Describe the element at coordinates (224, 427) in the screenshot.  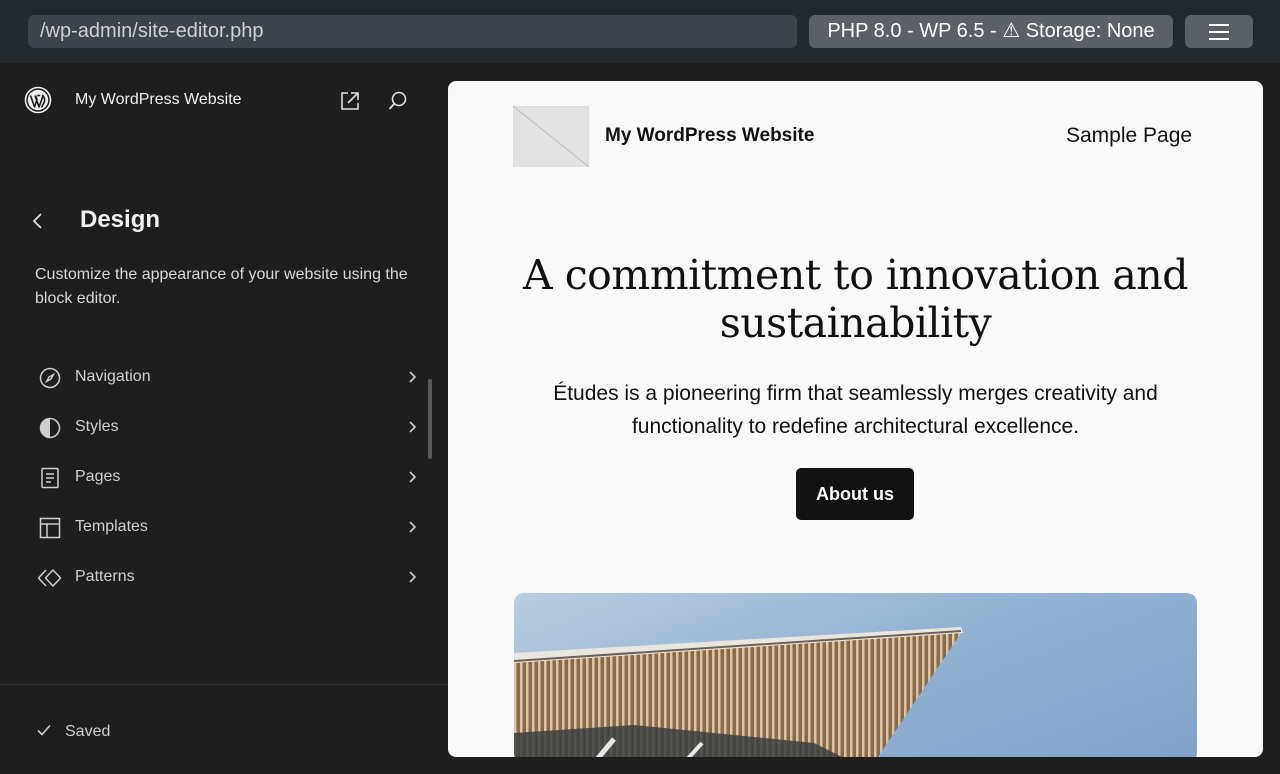
I see `nav-item-styles: Styles` at that location.